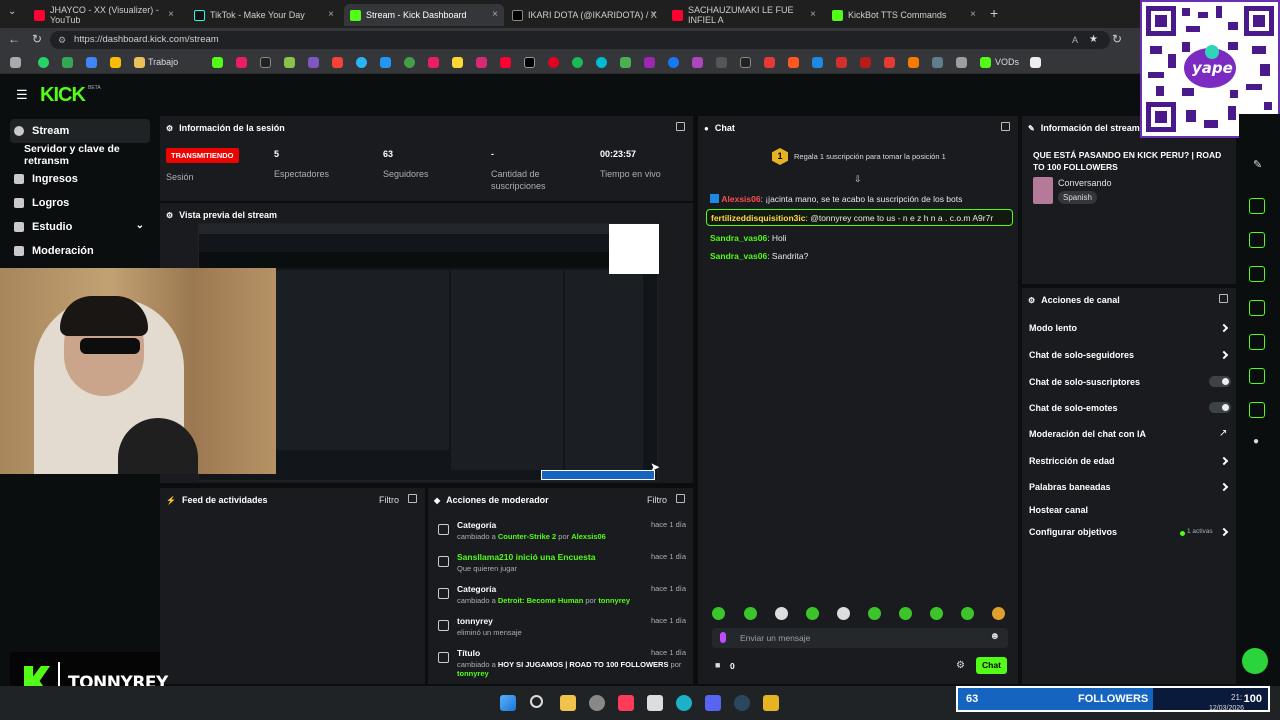 The width and height of the screenshot is (1280, 720). Describe the element at coordinates (37, 39) in the screenshot. I see `reload-icon: ↻` at that location.